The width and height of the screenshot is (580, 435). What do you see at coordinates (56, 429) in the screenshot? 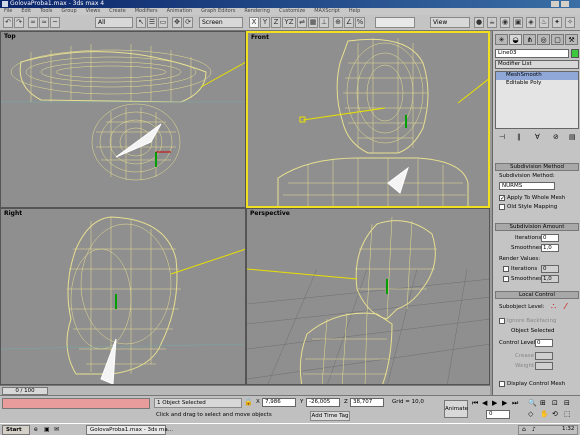
I see `quicklaunch-outlook-icon: ✉` at bounding box center [56, 429].